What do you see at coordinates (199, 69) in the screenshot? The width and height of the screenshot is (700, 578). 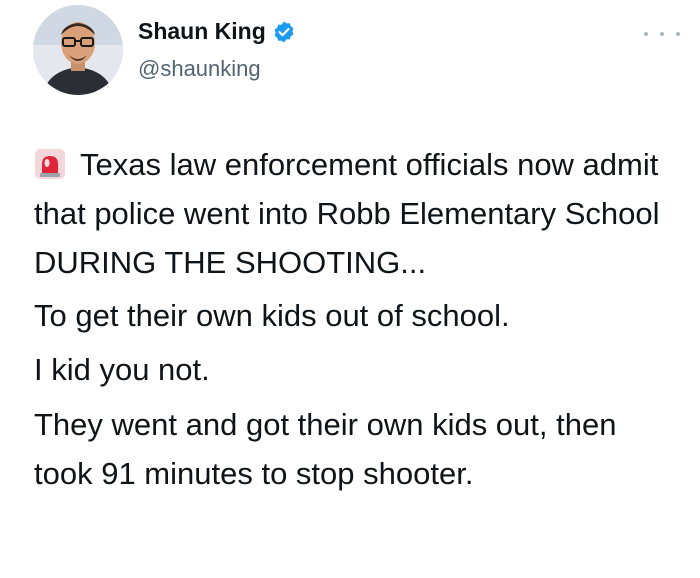 I see `author-handle: @shaunking` at bounding box center [199, 69].